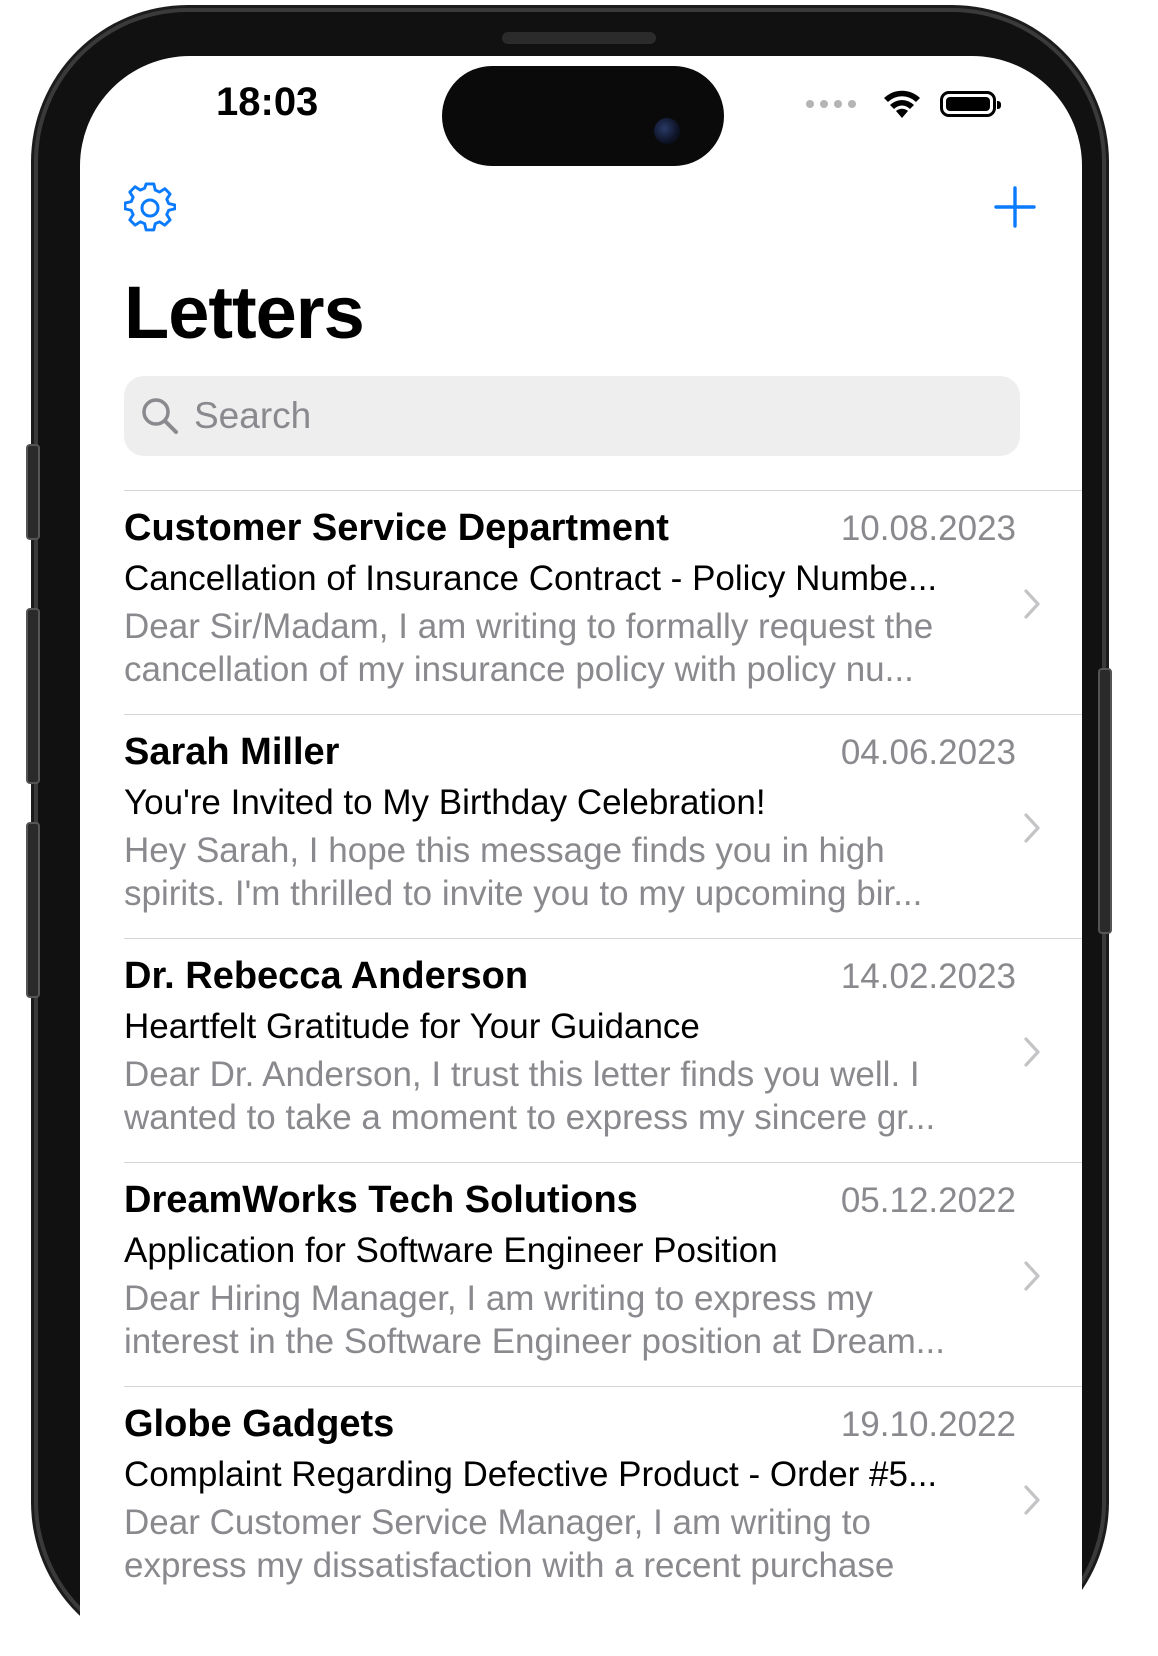 This screenshot has width=1158, height=1656. What do you see at coordinates (326, 976) in the screenshot?
I see `letter-sender: Dr. Rebecca Anderson` at bounding box center [326, 976].